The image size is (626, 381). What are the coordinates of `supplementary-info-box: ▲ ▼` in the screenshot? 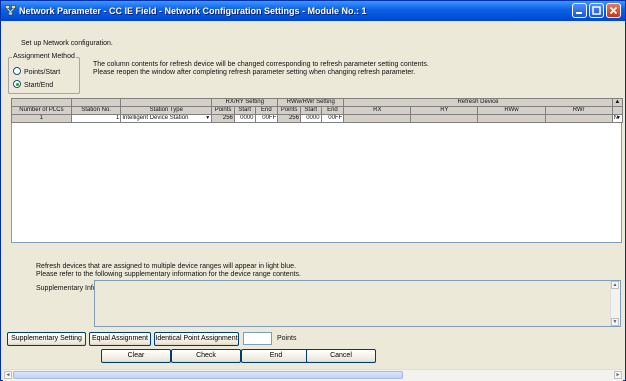 It's located at (357, 303).